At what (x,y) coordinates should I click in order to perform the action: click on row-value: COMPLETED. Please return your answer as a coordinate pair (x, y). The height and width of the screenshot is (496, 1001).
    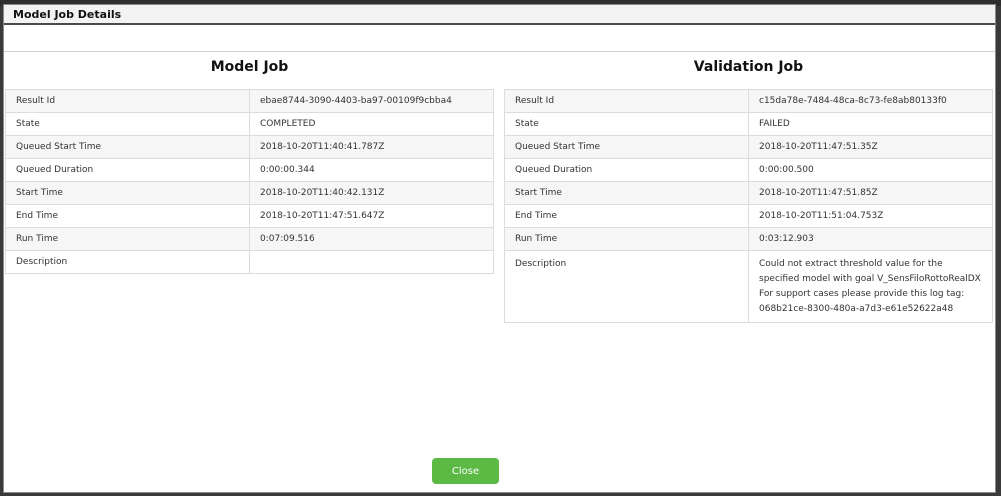
    Looking at the image, I should click on (371, 124).